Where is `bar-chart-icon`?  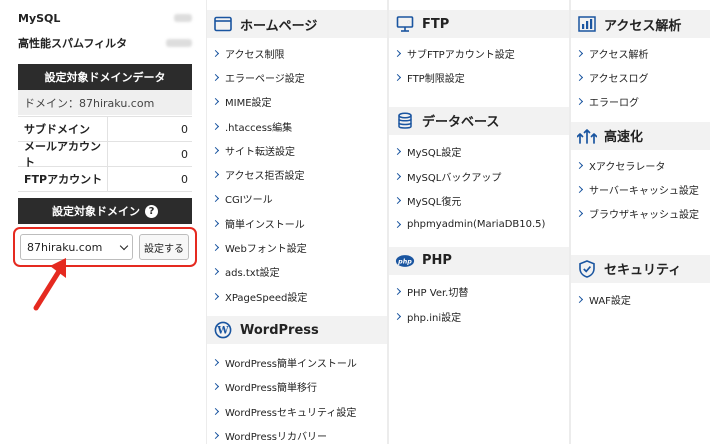 bar-chart-icon is located at coordinates (587, 24).